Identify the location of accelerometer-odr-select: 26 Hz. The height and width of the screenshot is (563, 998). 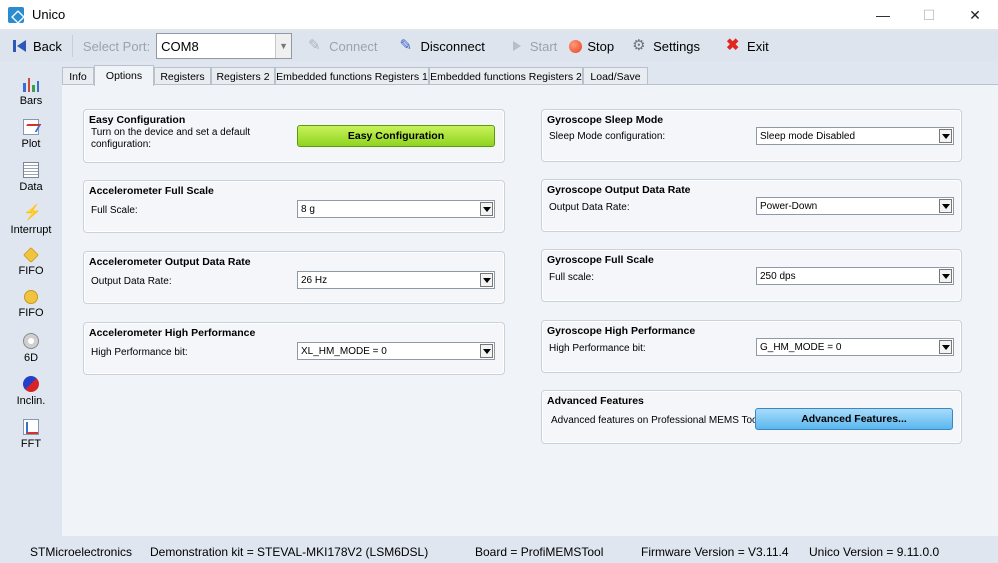
(396, 280).